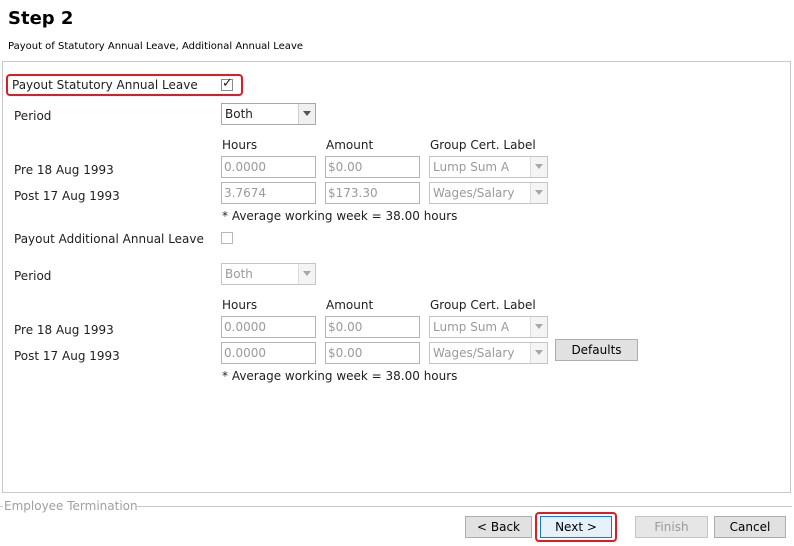 The width and height of the screenshot is (794, 546). What do you see at coordinates (64, 170) in the screenshot?
I see `statutory-pre-label: Pre 18 Aug 1993` at bounding box center [64, 170].